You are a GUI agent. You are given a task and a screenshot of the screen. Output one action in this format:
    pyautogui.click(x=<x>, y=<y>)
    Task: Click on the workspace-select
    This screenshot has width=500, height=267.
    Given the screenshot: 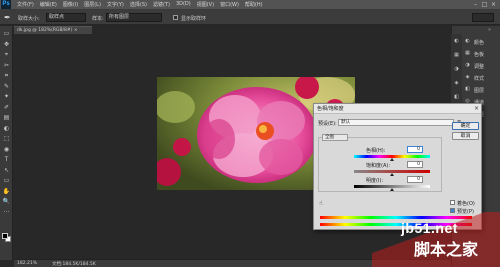 What is the action you would take?
    pyautogui.click(x=483, y=17)
    